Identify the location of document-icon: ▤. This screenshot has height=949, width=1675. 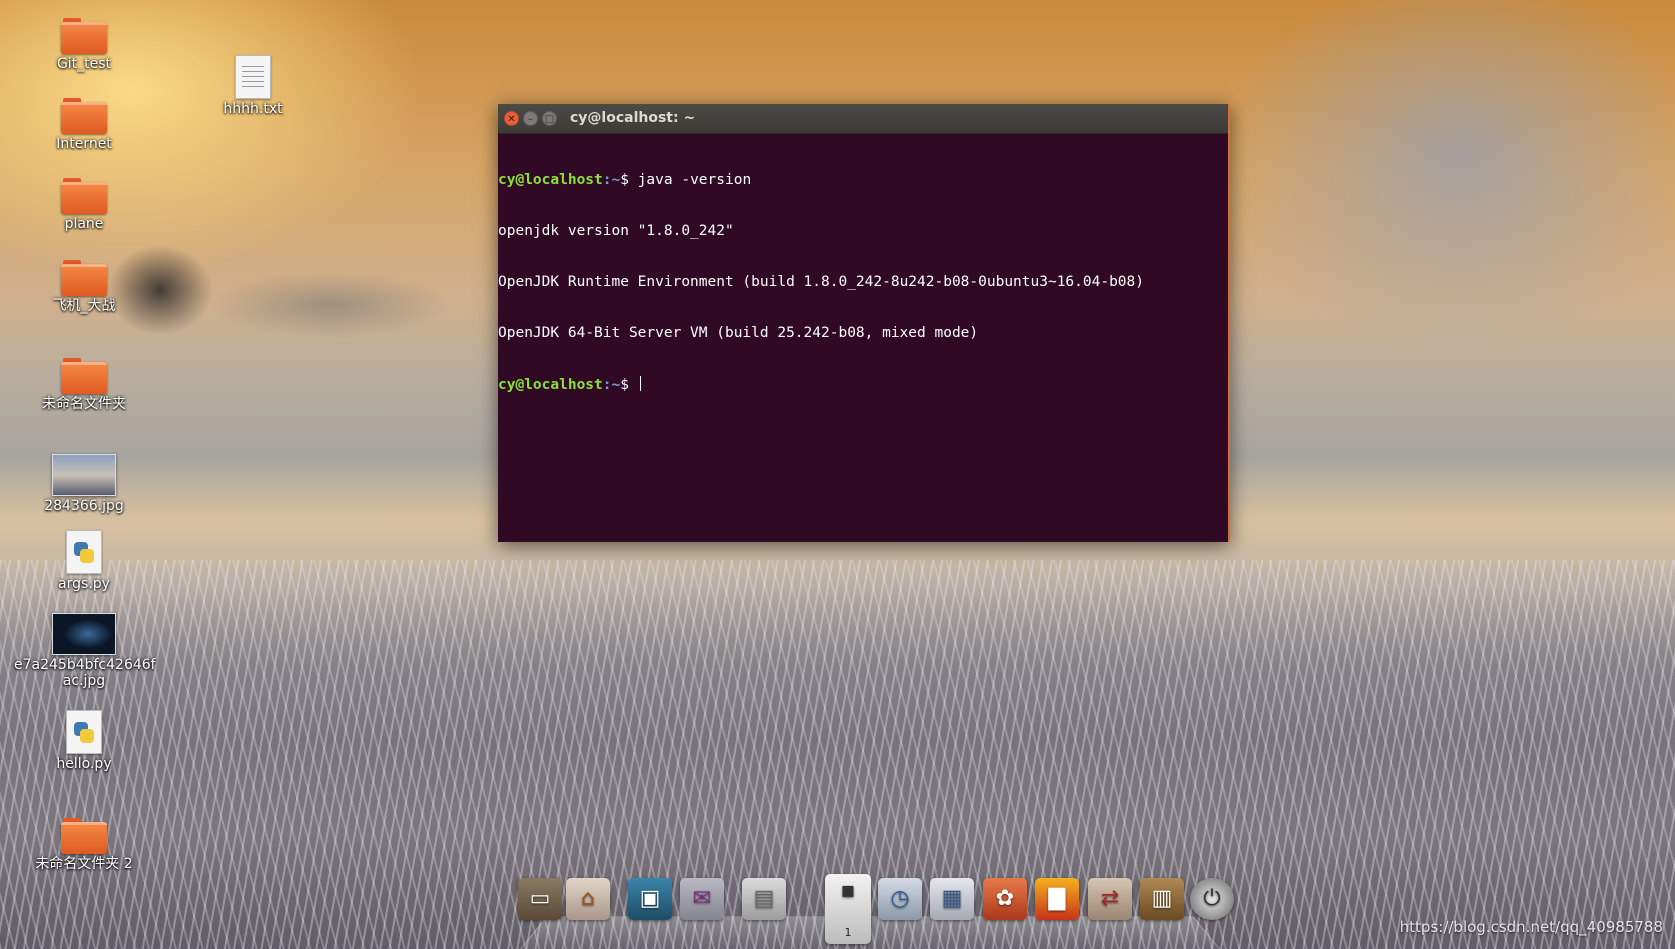
(764, 899).